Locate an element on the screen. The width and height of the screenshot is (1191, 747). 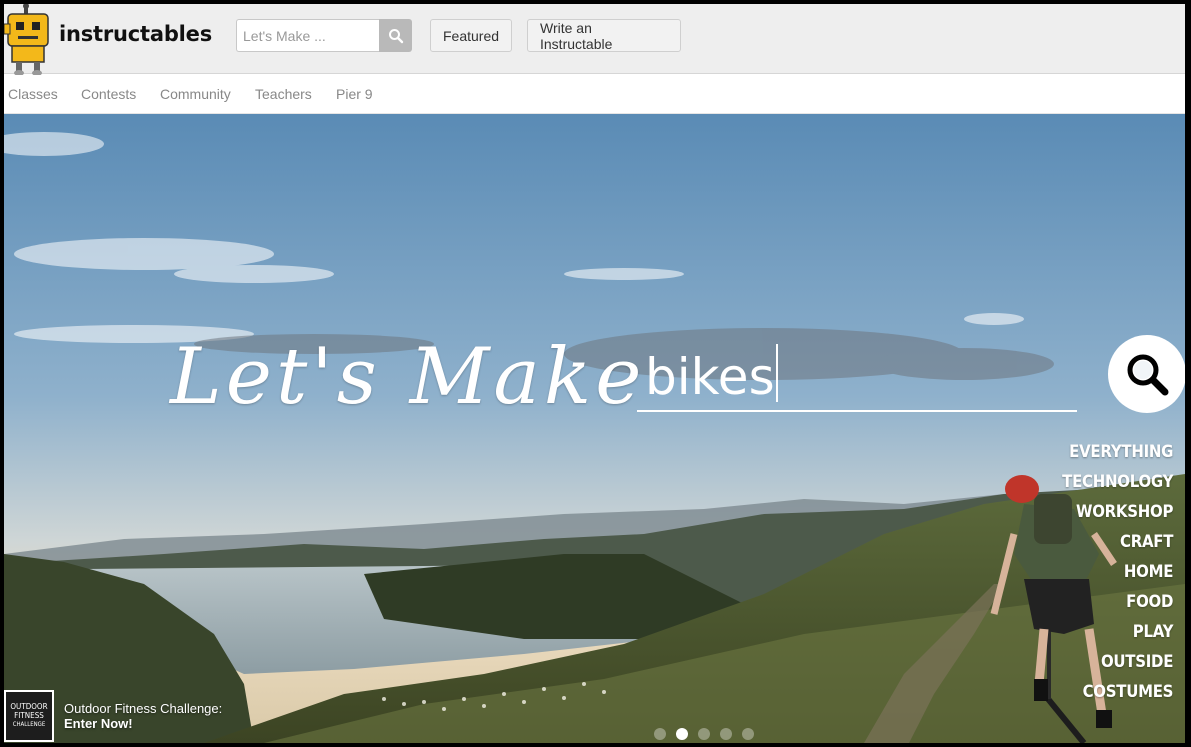
hero-search-button is located at coordinates (1146, 374).